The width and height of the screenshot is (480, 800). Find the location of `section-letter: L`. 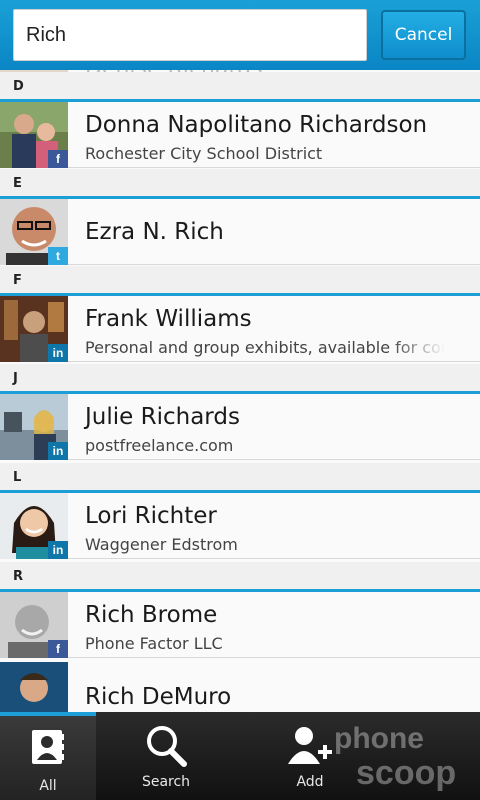

section-letter: L is located at coordinates (17, 477).